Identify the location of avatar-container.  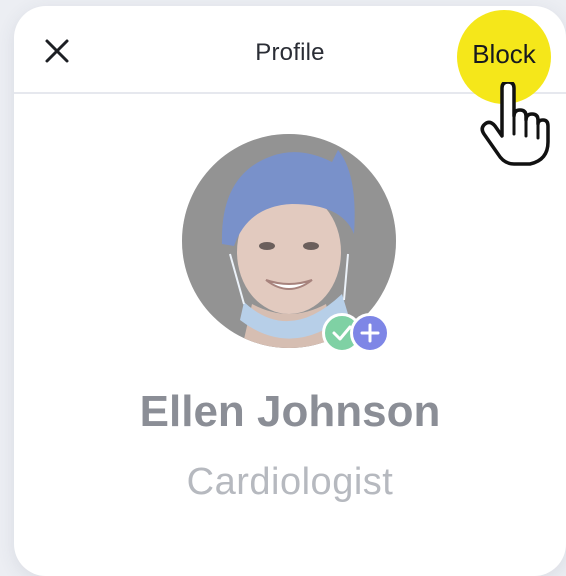
(289, 243).